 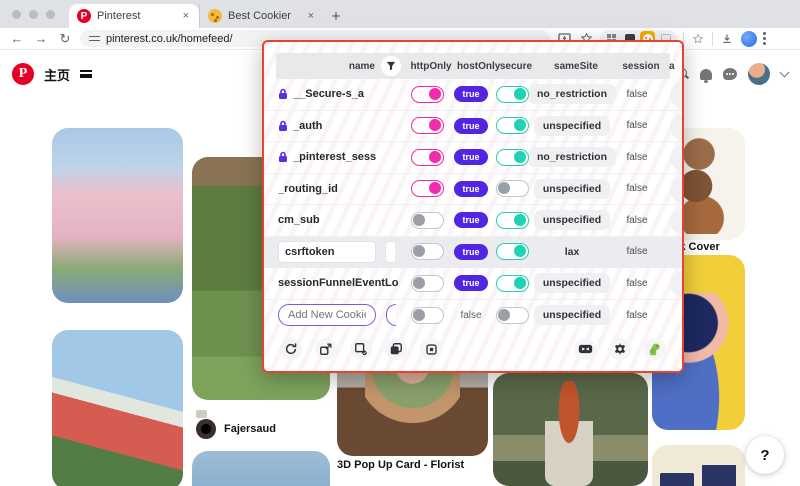 What do you see at coordinates (134, 16) in the screenshot?
I see `tab-pinterest: P Pinterest ×` at bounding box center [134, 16].